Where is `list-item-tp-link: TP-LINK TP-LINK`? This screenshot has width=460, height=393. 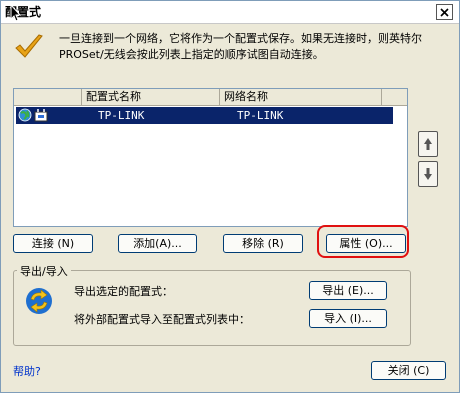
list-item-tp-link: TP-LINK TP-LINK is located at coordinates (204, 115).